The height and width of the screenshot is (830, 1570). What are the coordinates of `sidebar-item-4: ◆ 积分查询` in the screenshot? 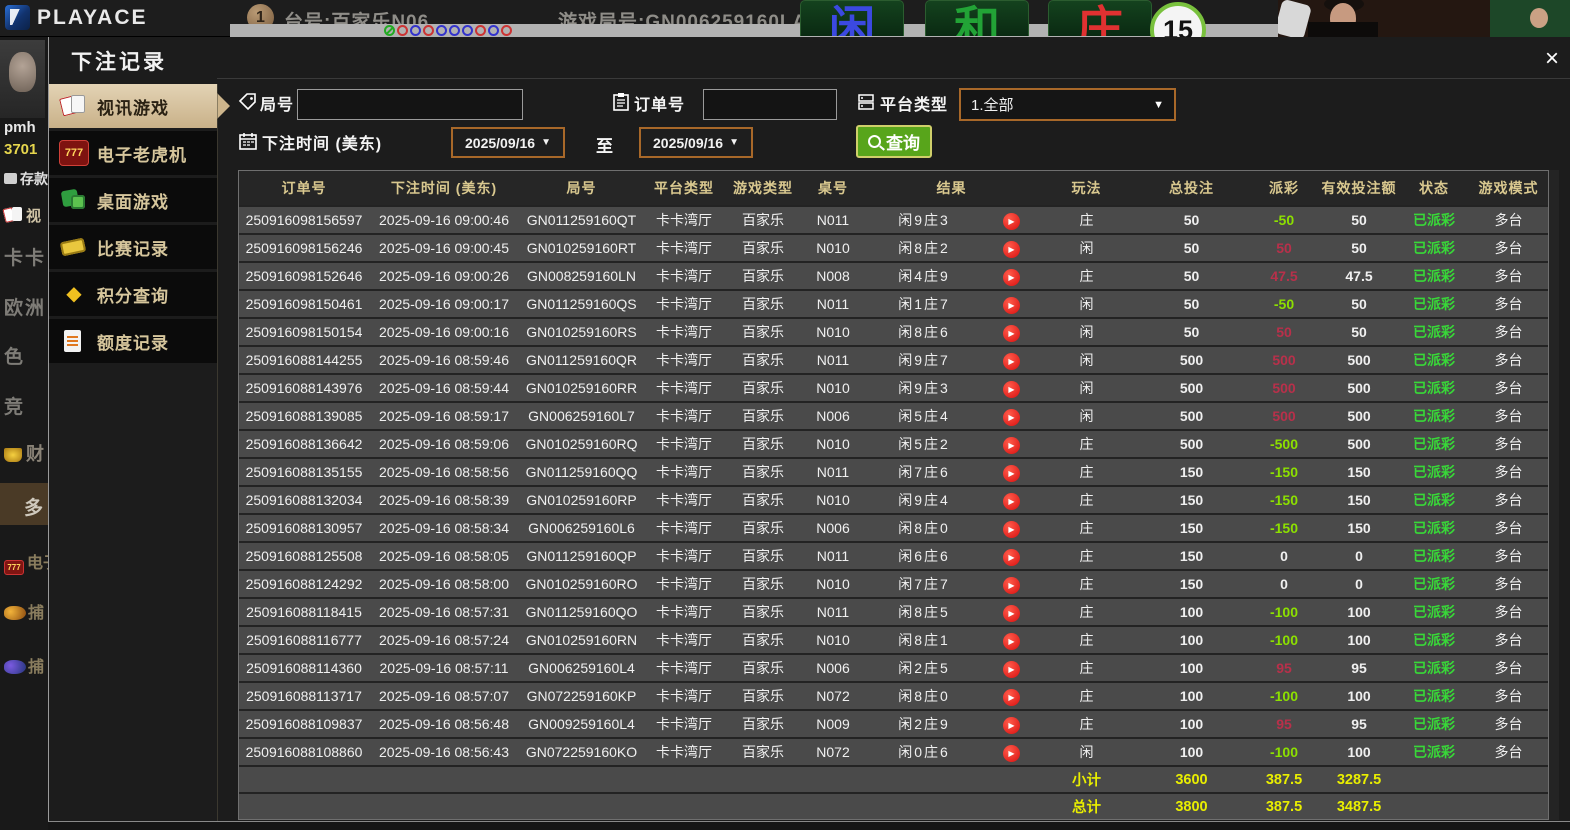 It's located at (133, 294).